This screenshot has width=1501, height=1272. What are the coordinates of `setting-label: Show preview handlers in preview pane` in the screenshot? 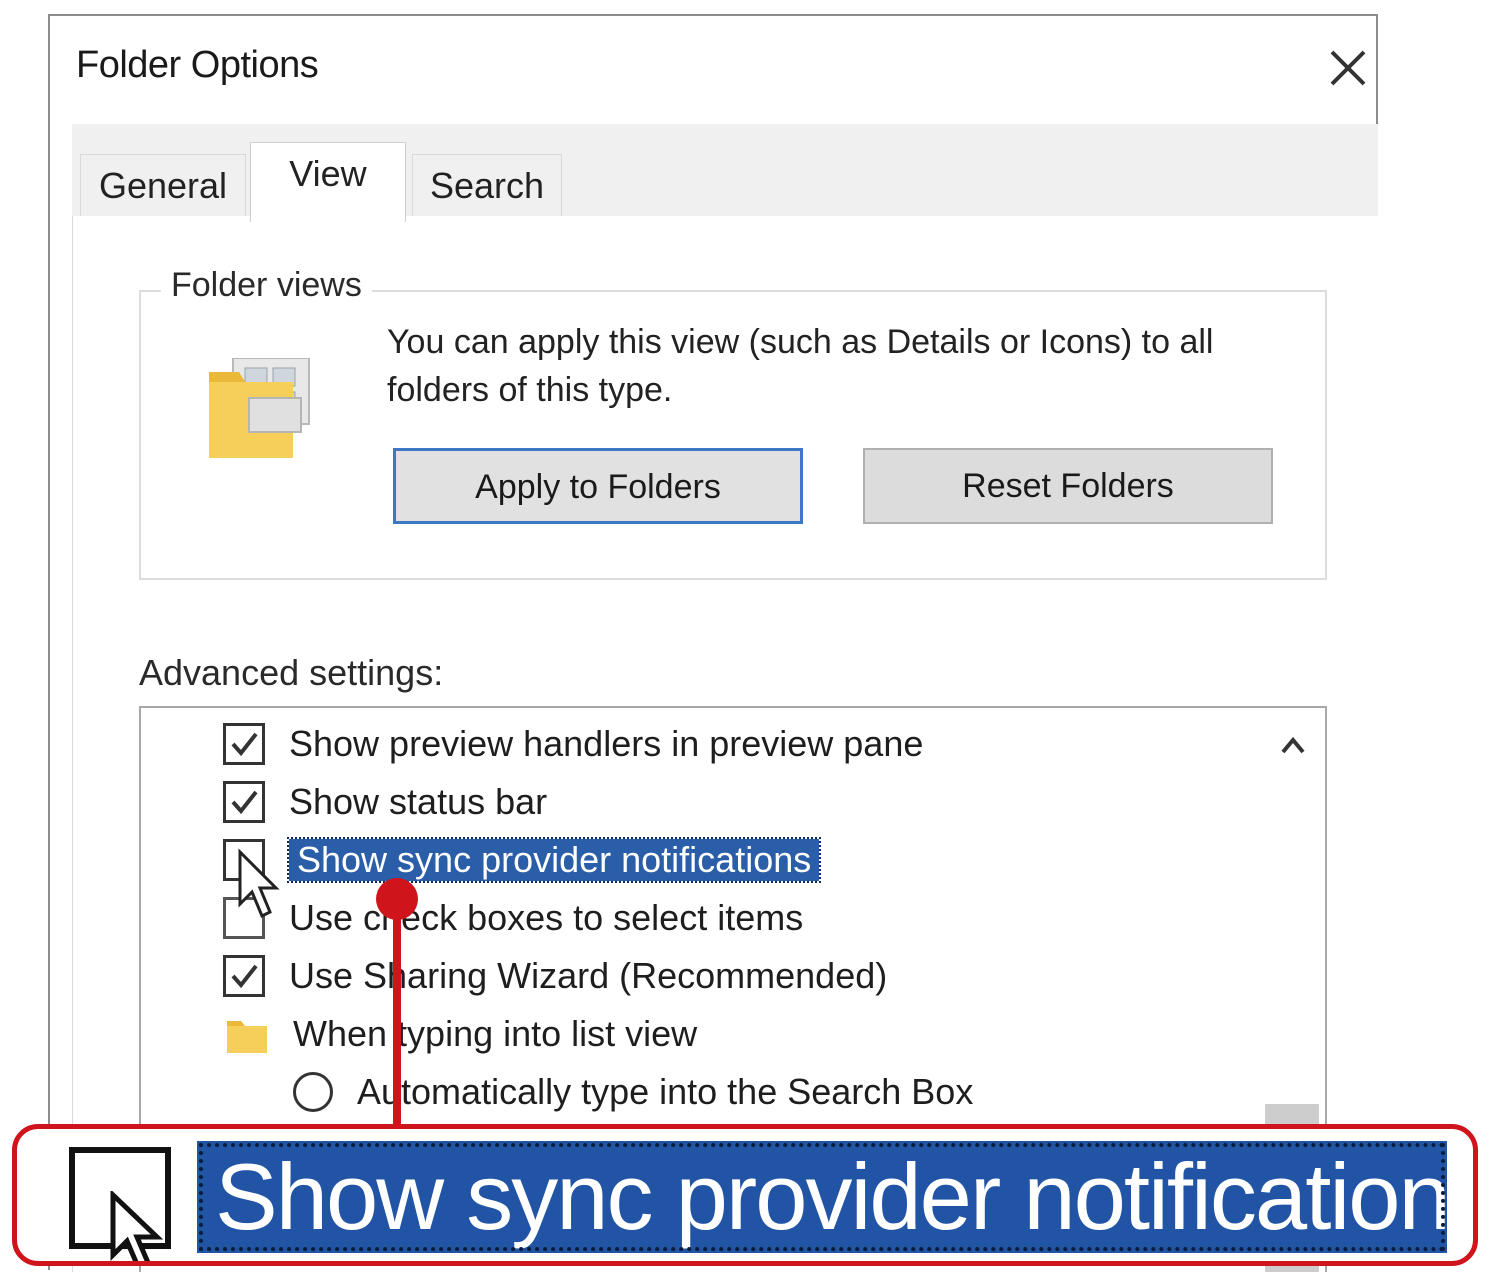 It's located at (606, 743).